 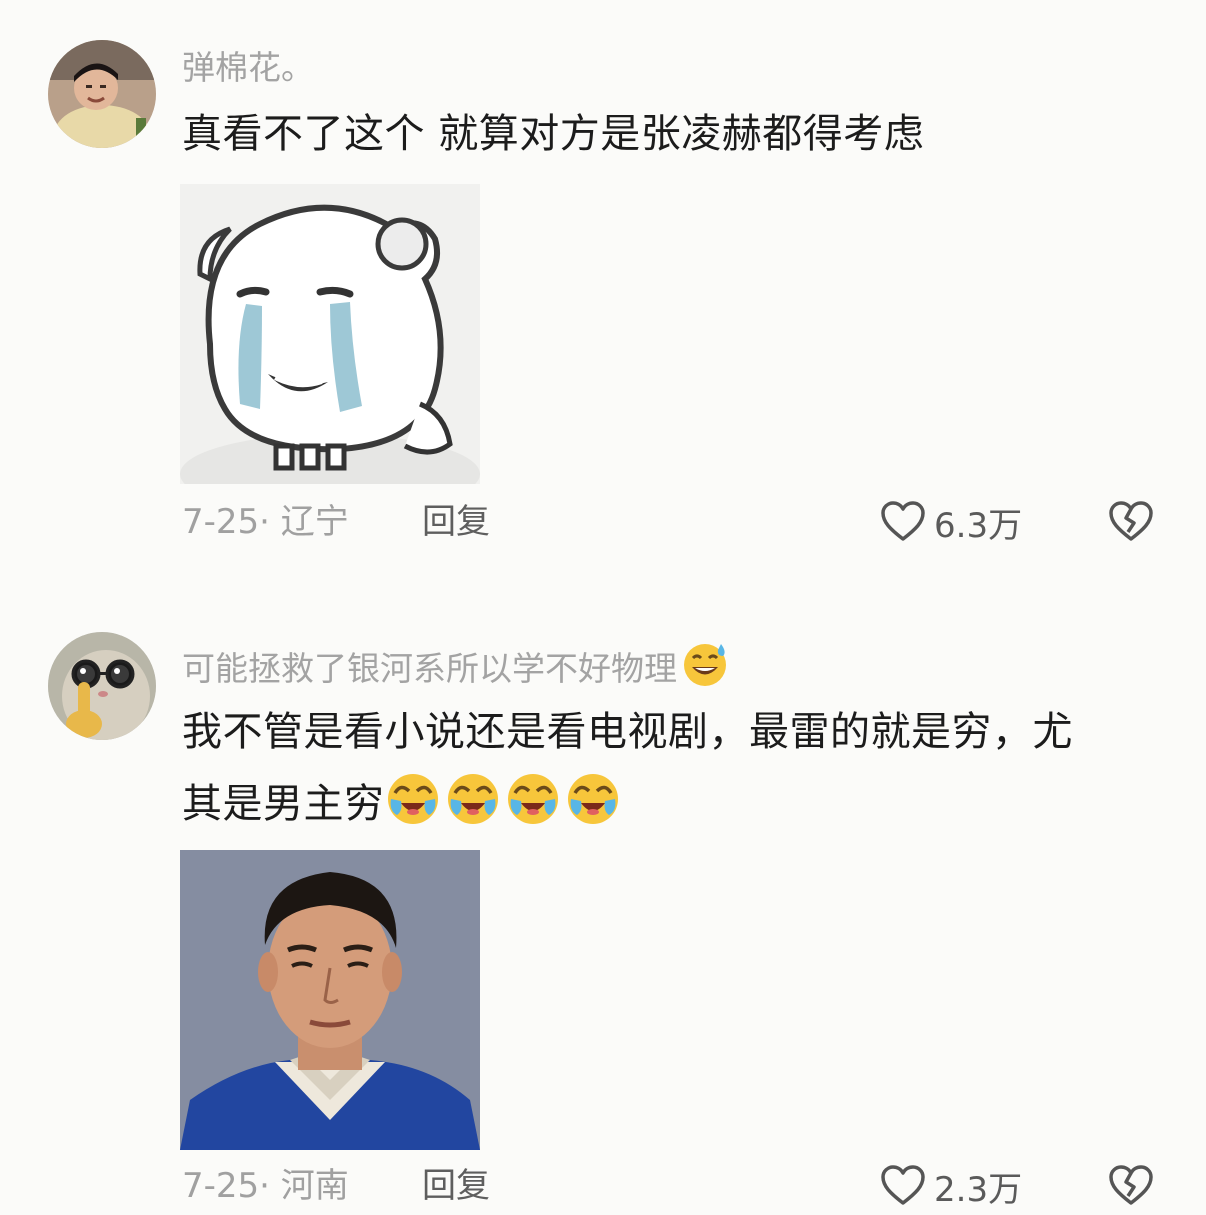 I want to click on broken-heart-icon, so click(x=1131, y=1185).